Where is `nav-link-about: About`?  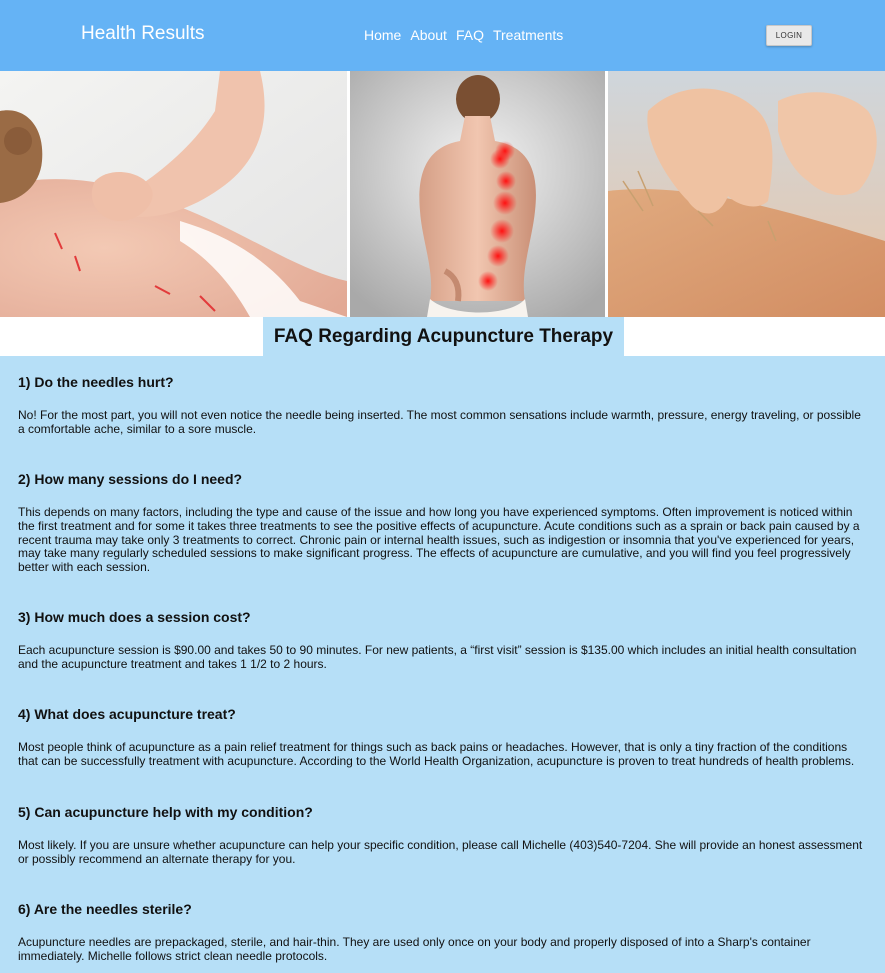 nav-link-about: About is located at coordinates (428, 35).